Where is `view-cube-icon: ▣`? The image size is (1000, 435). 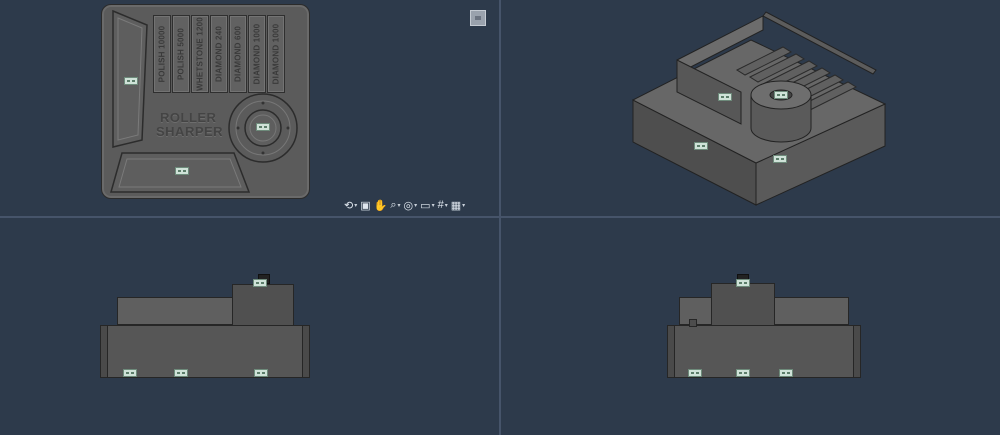
view-cube-icon: ▣ is located at coordinates (365, 205).